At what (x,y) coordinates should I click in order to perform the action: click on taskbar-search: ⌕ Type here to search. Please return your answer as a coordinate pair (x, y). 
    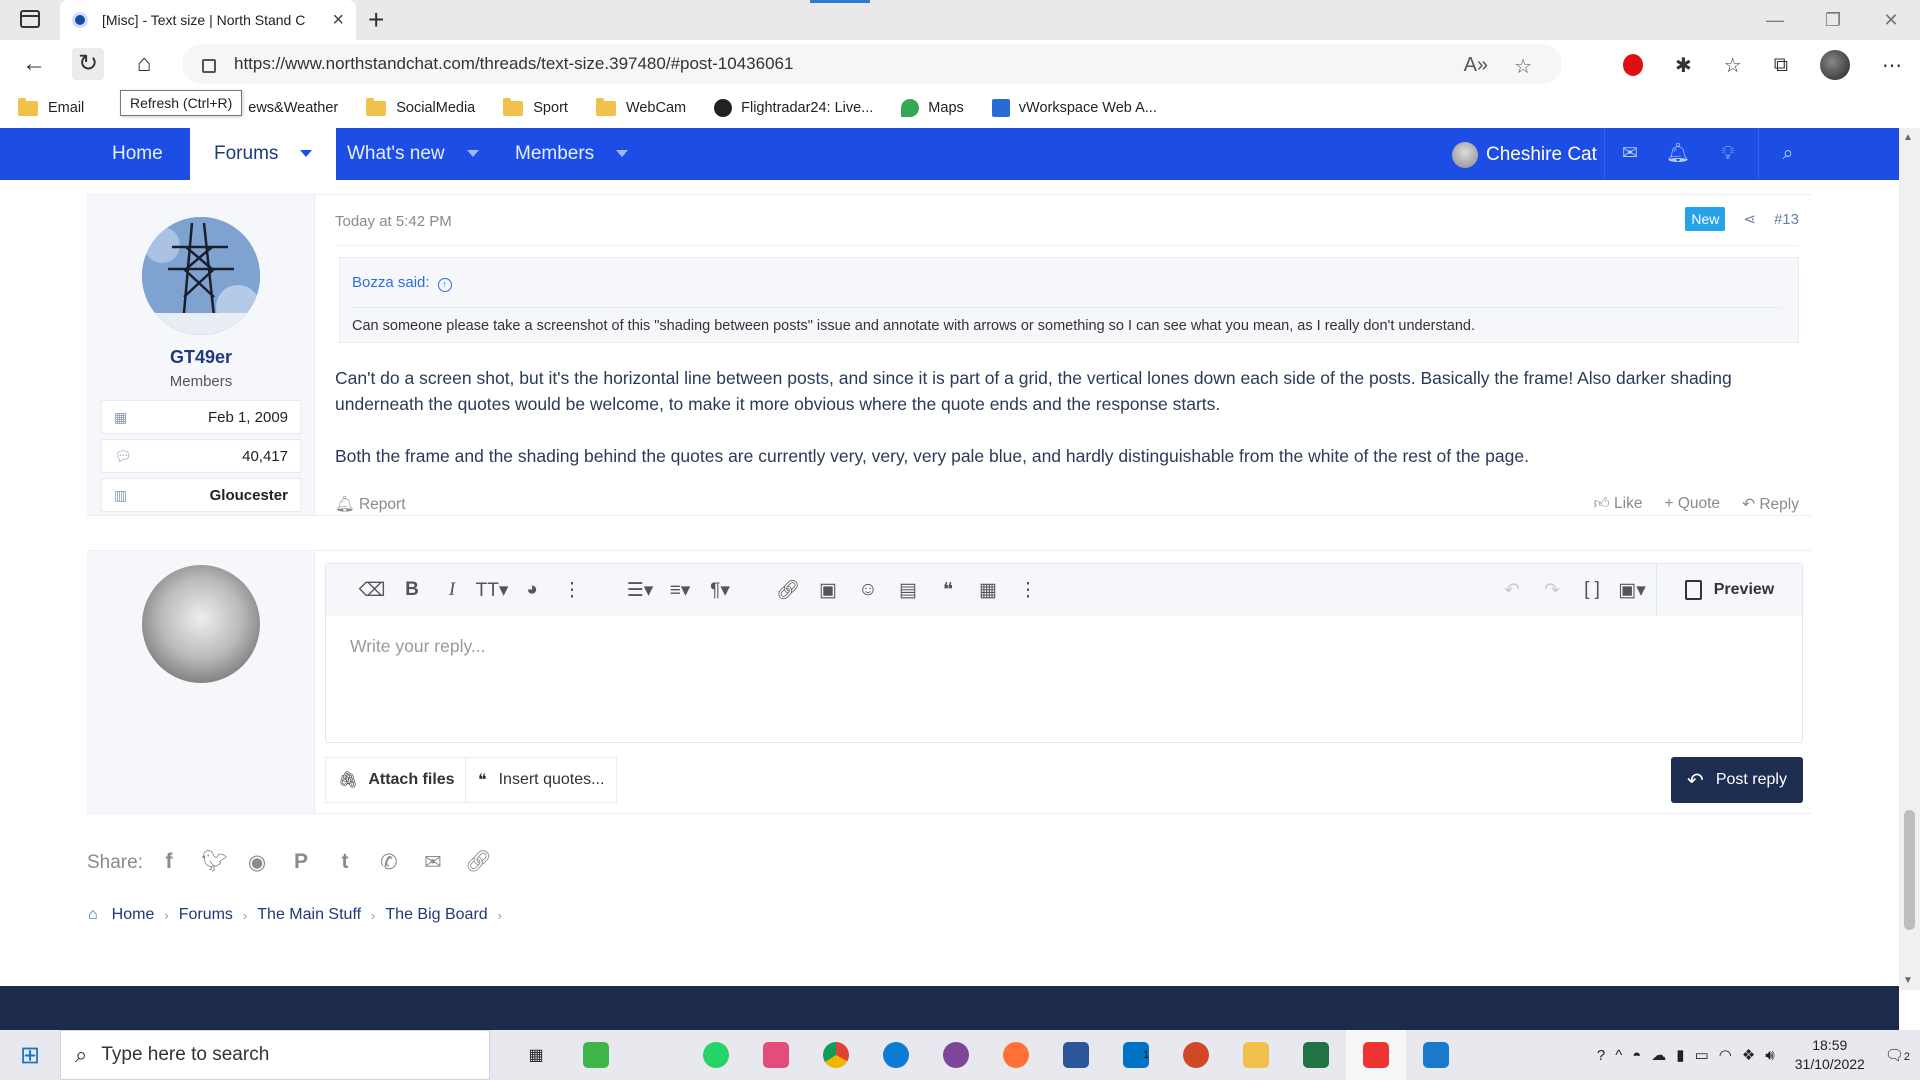
    Looking at the image, I should click on (275, 1055).